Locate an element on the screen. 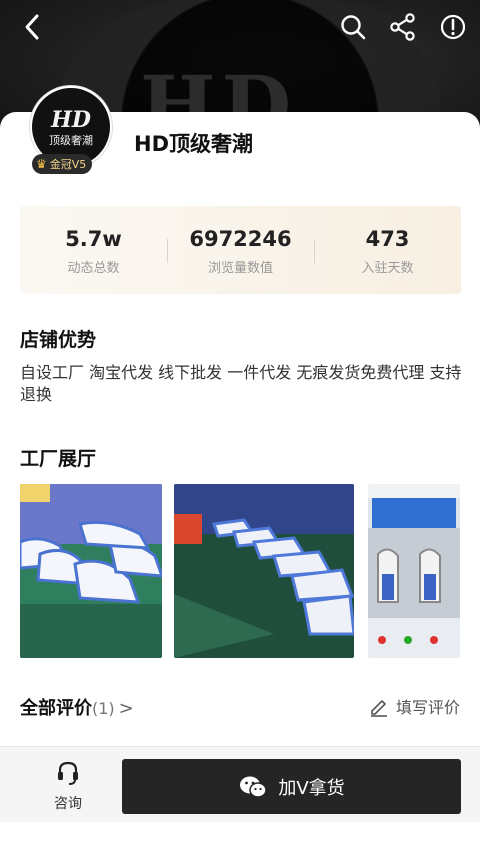 The width and height of the screenshot is (480, 852). sneakers-production-line-photo is located at coordinates (264, 571).